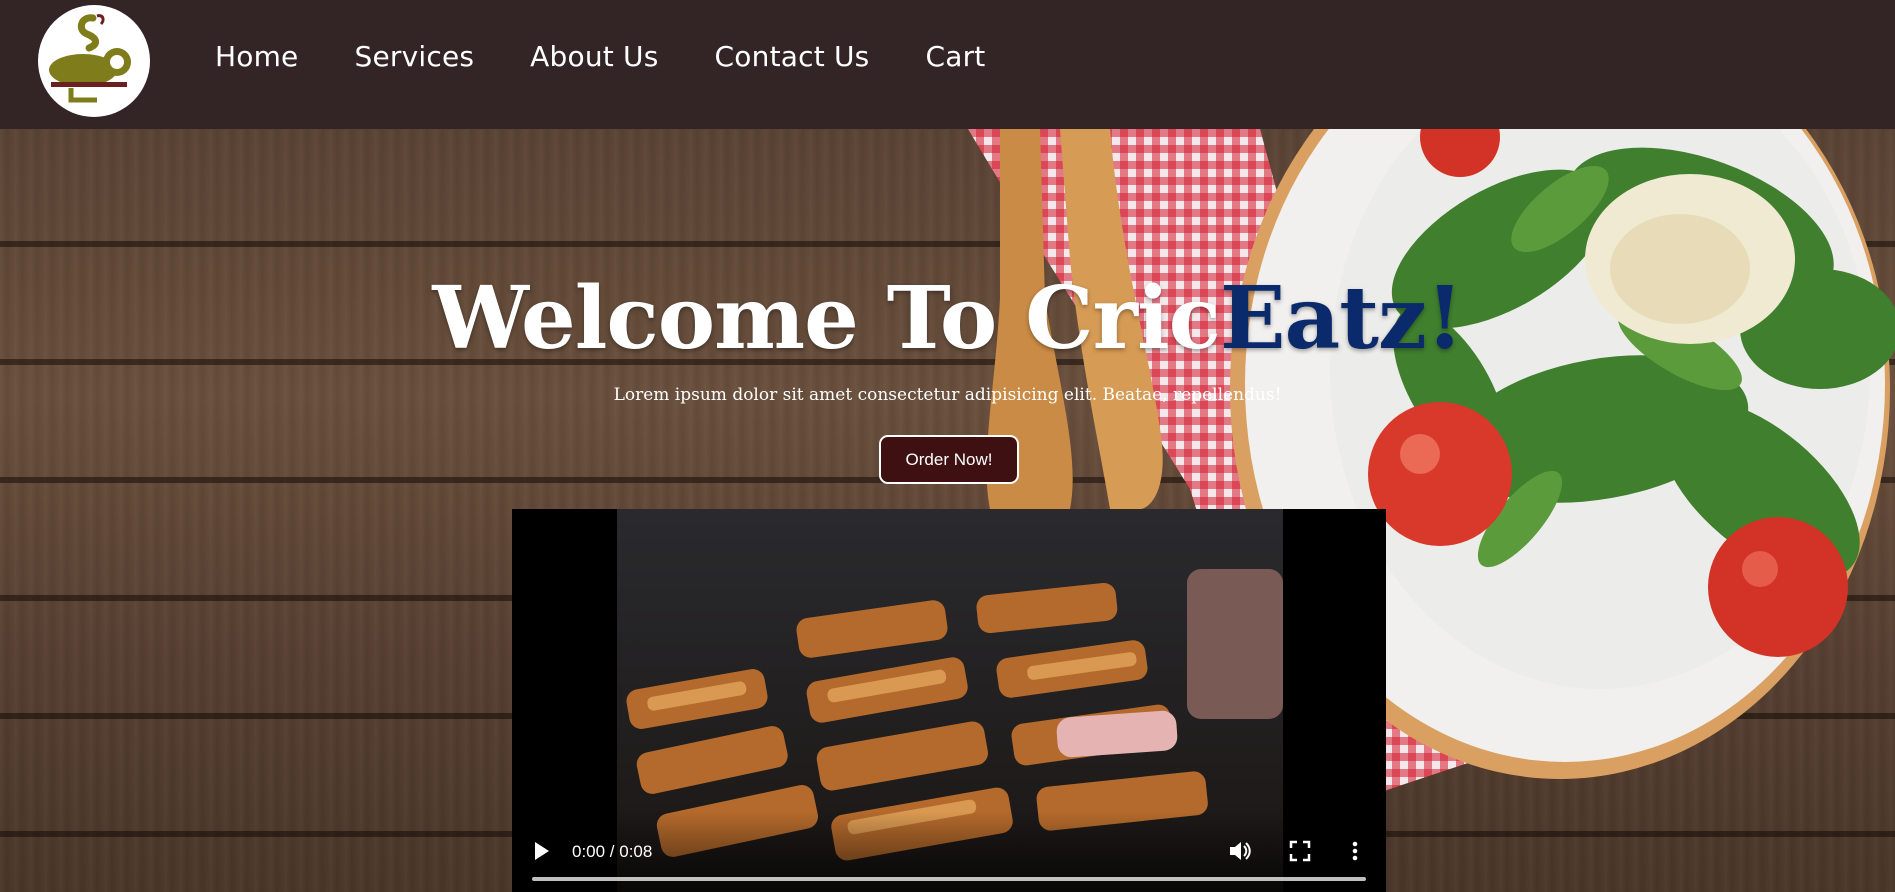 Image resolution: width=1895 pixels, height=892 pixels. What do you see at coordinates (826, 318) in the screenshot?
I see `hero-title-main: Welcome To Cric` at bounding box center [826, 318].